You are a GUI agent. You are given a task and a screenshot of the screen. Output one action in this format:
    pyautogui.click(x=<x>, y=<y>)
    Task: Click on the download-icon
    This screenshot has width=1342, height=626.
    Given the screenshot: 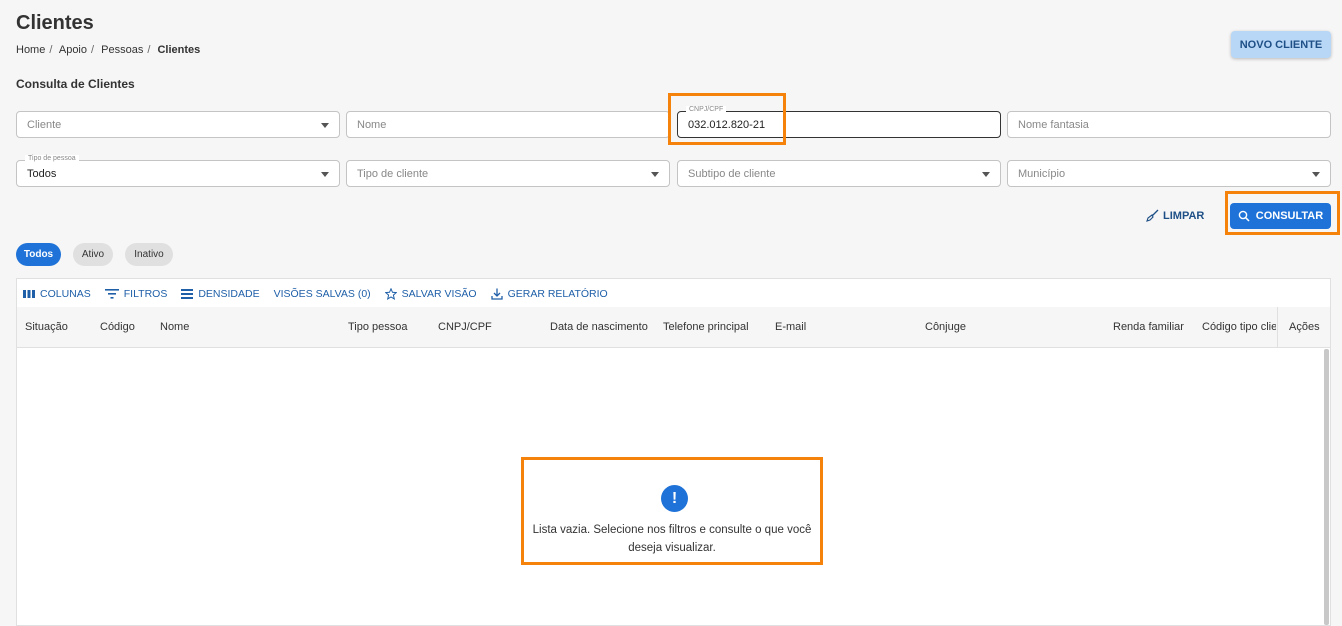 What is the action you would take?
    pyautogui.click(x=496, y=294)
    